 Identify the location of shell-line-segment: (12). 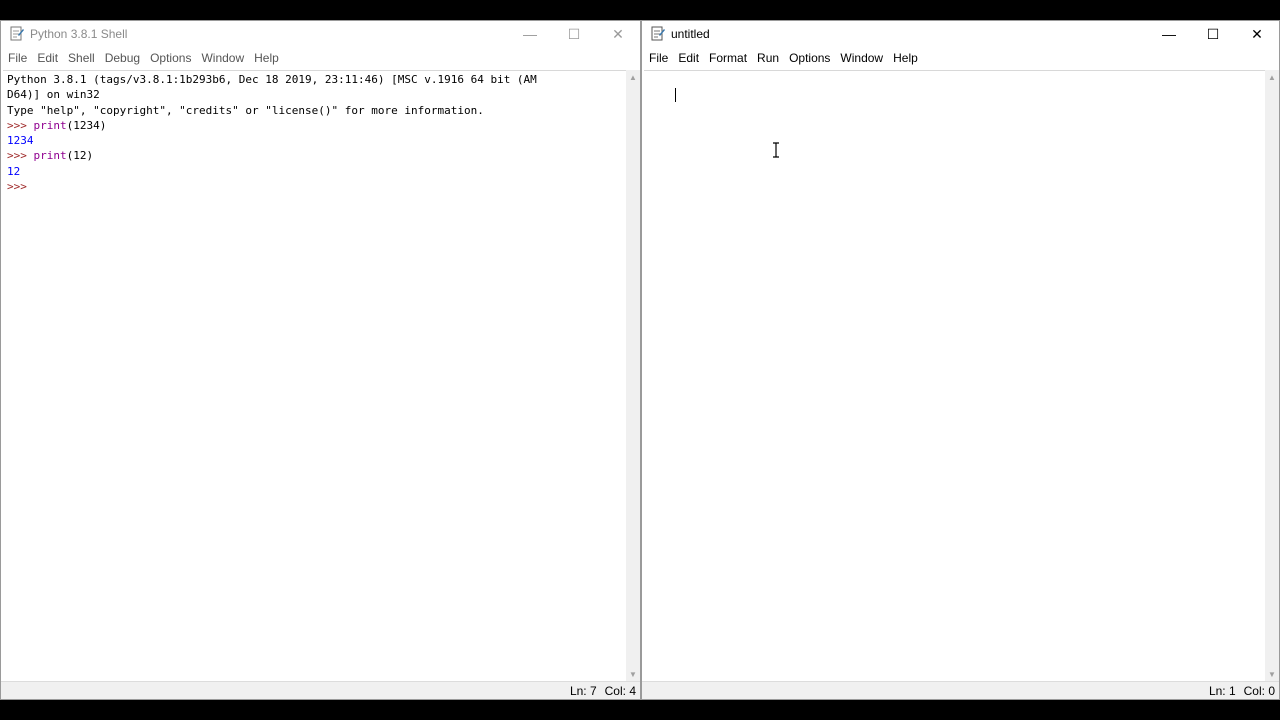
(80, 156).